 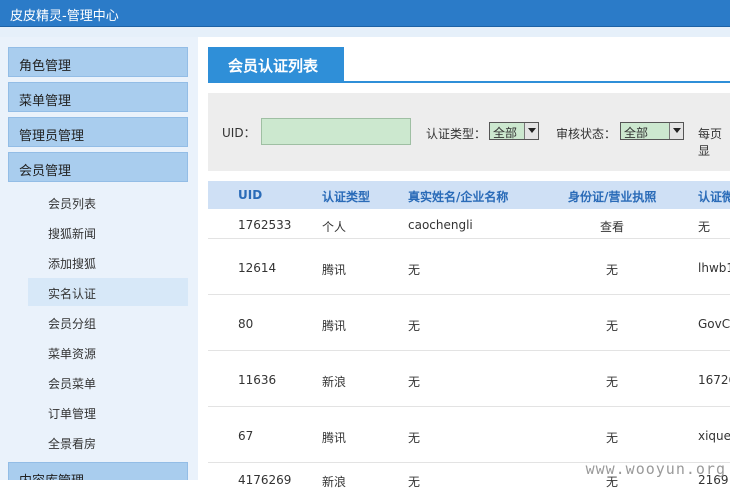 I want to click on review-status-label: 审核状态：, so click(x=586, y=134).